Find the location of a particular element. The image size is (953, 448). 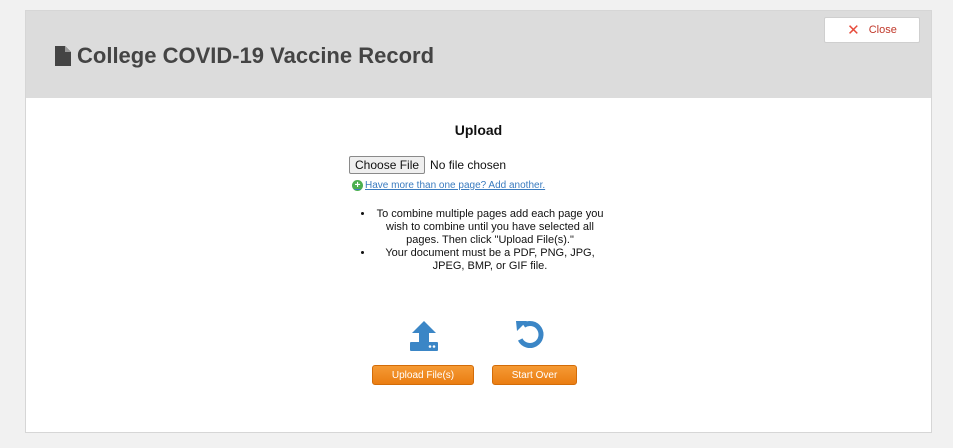

plus-circle-icon: + is located at coordinates (357, 185).